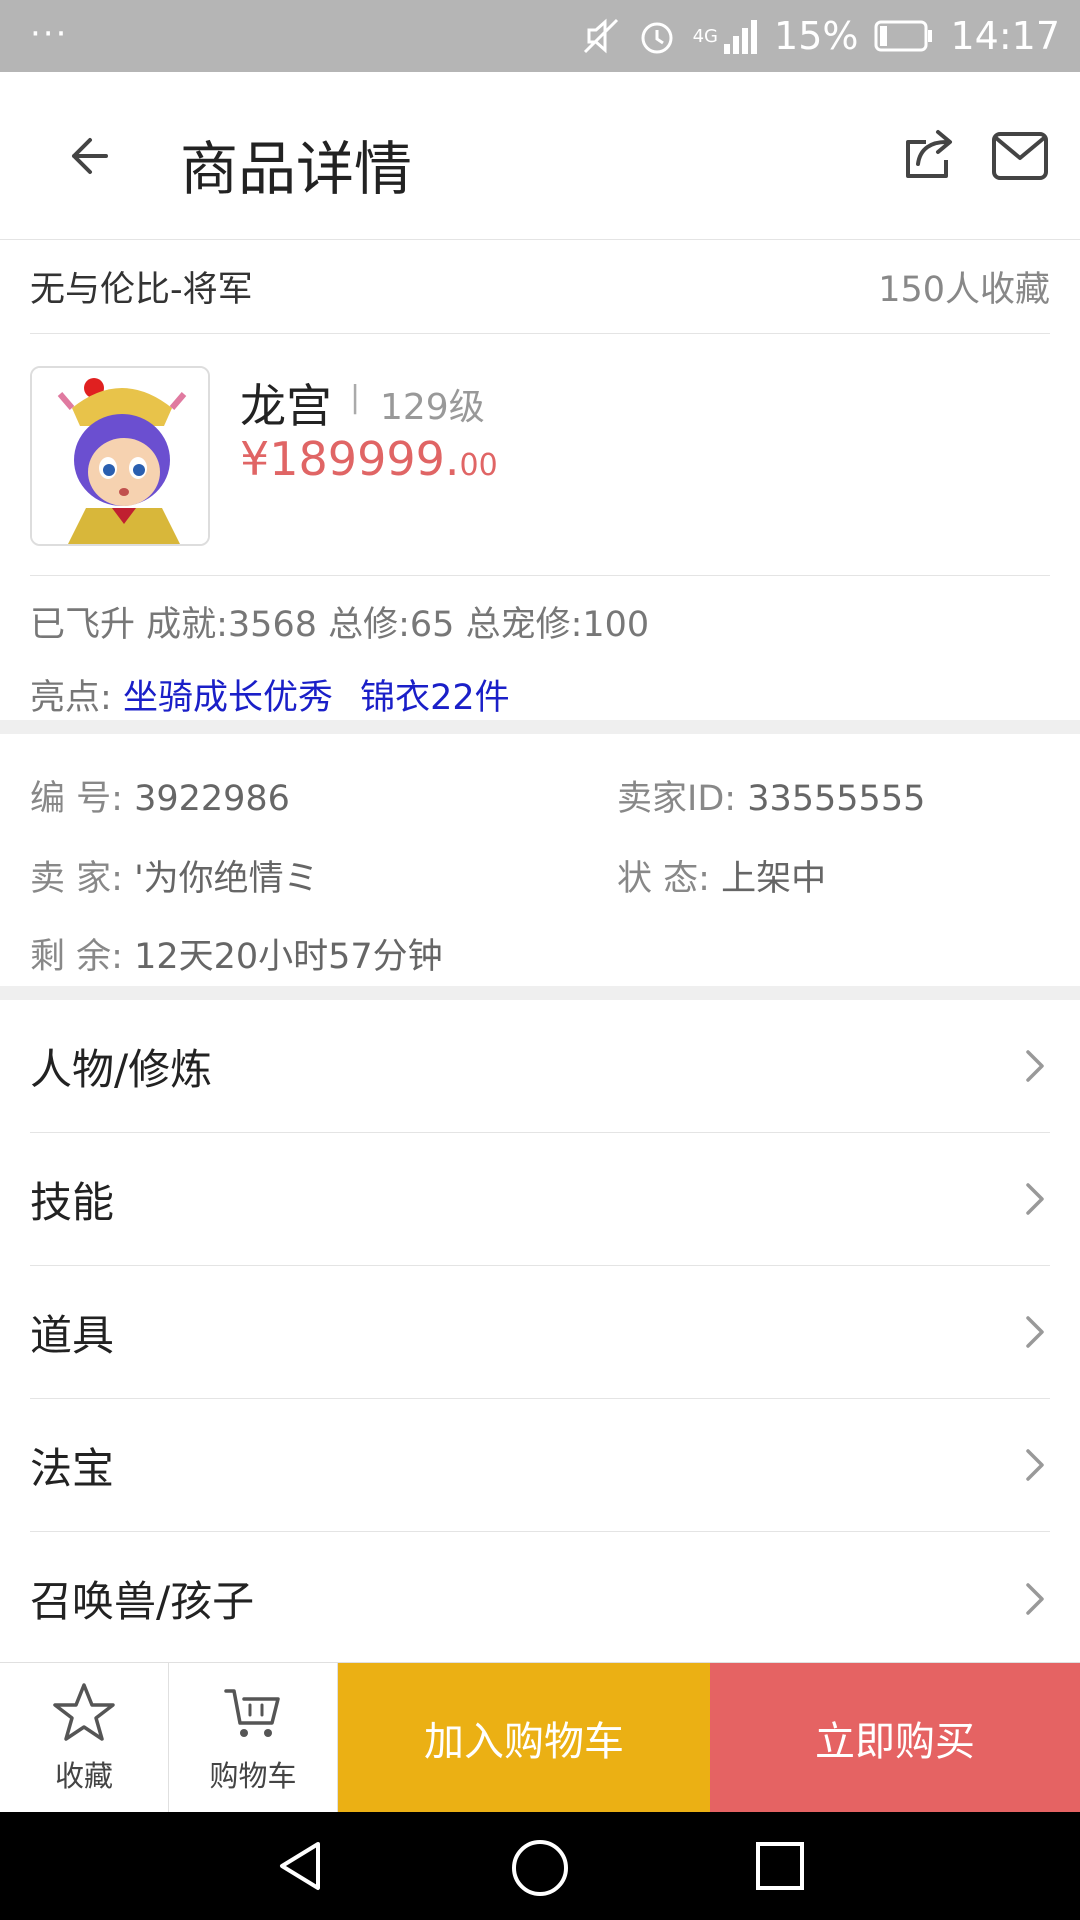  I want to click on product-name-row: 无与伦比-将军 150人收藏, so click(540, 287).